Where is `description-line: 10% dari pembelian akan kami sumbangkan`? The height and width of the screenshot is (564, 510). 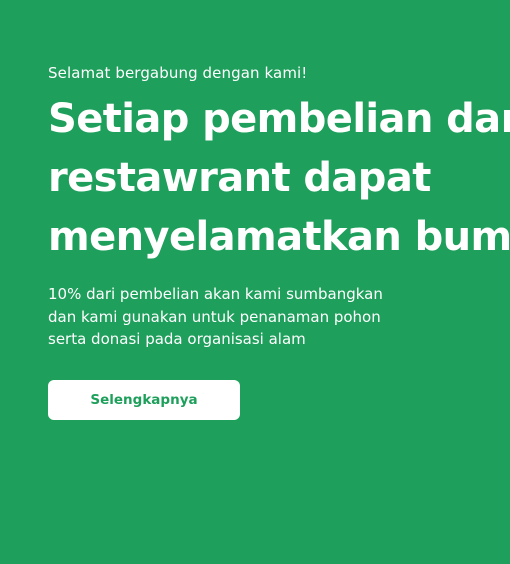
description-line: 10% dari pembelian akan kami sumbangkan is located at coordinates (215, 294).